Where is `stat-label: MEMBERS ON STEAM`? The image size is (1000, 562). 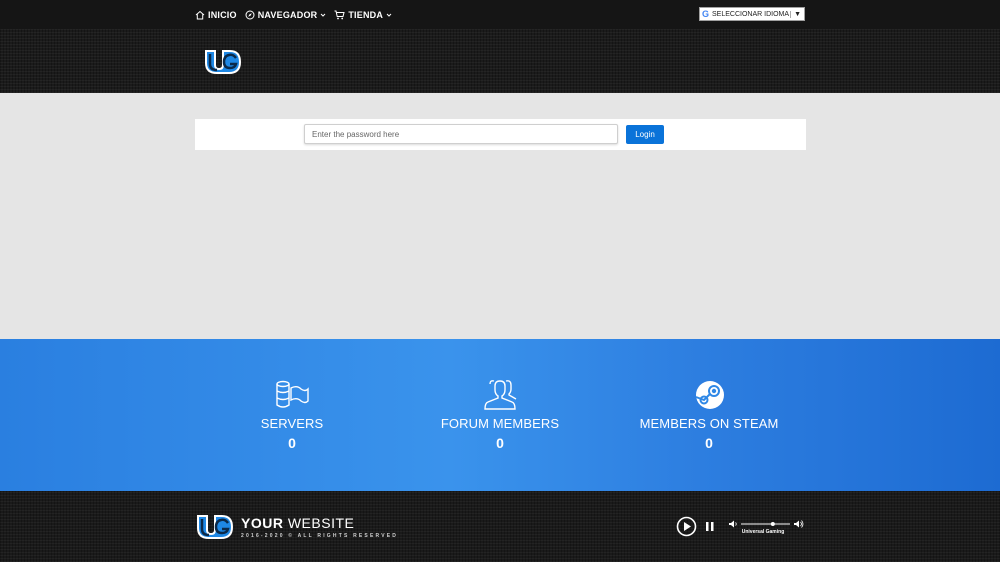 stat-label: MEMBERS ON STEAM is located at coordinates (709, 423).